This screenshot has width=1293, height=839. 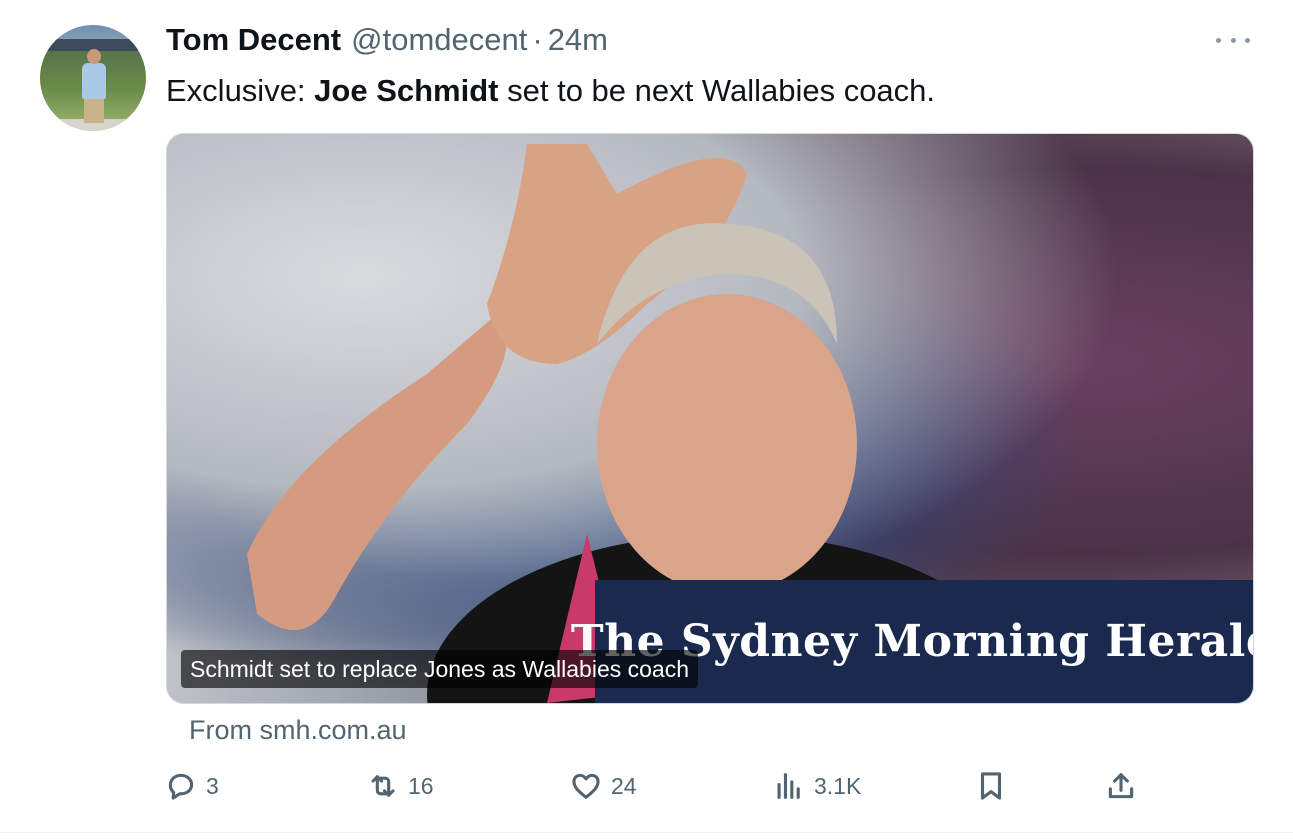 What do you see at coordinates (181, 786) in the screenshot?
I see `reply-icon` at bounding box center [181, 786].